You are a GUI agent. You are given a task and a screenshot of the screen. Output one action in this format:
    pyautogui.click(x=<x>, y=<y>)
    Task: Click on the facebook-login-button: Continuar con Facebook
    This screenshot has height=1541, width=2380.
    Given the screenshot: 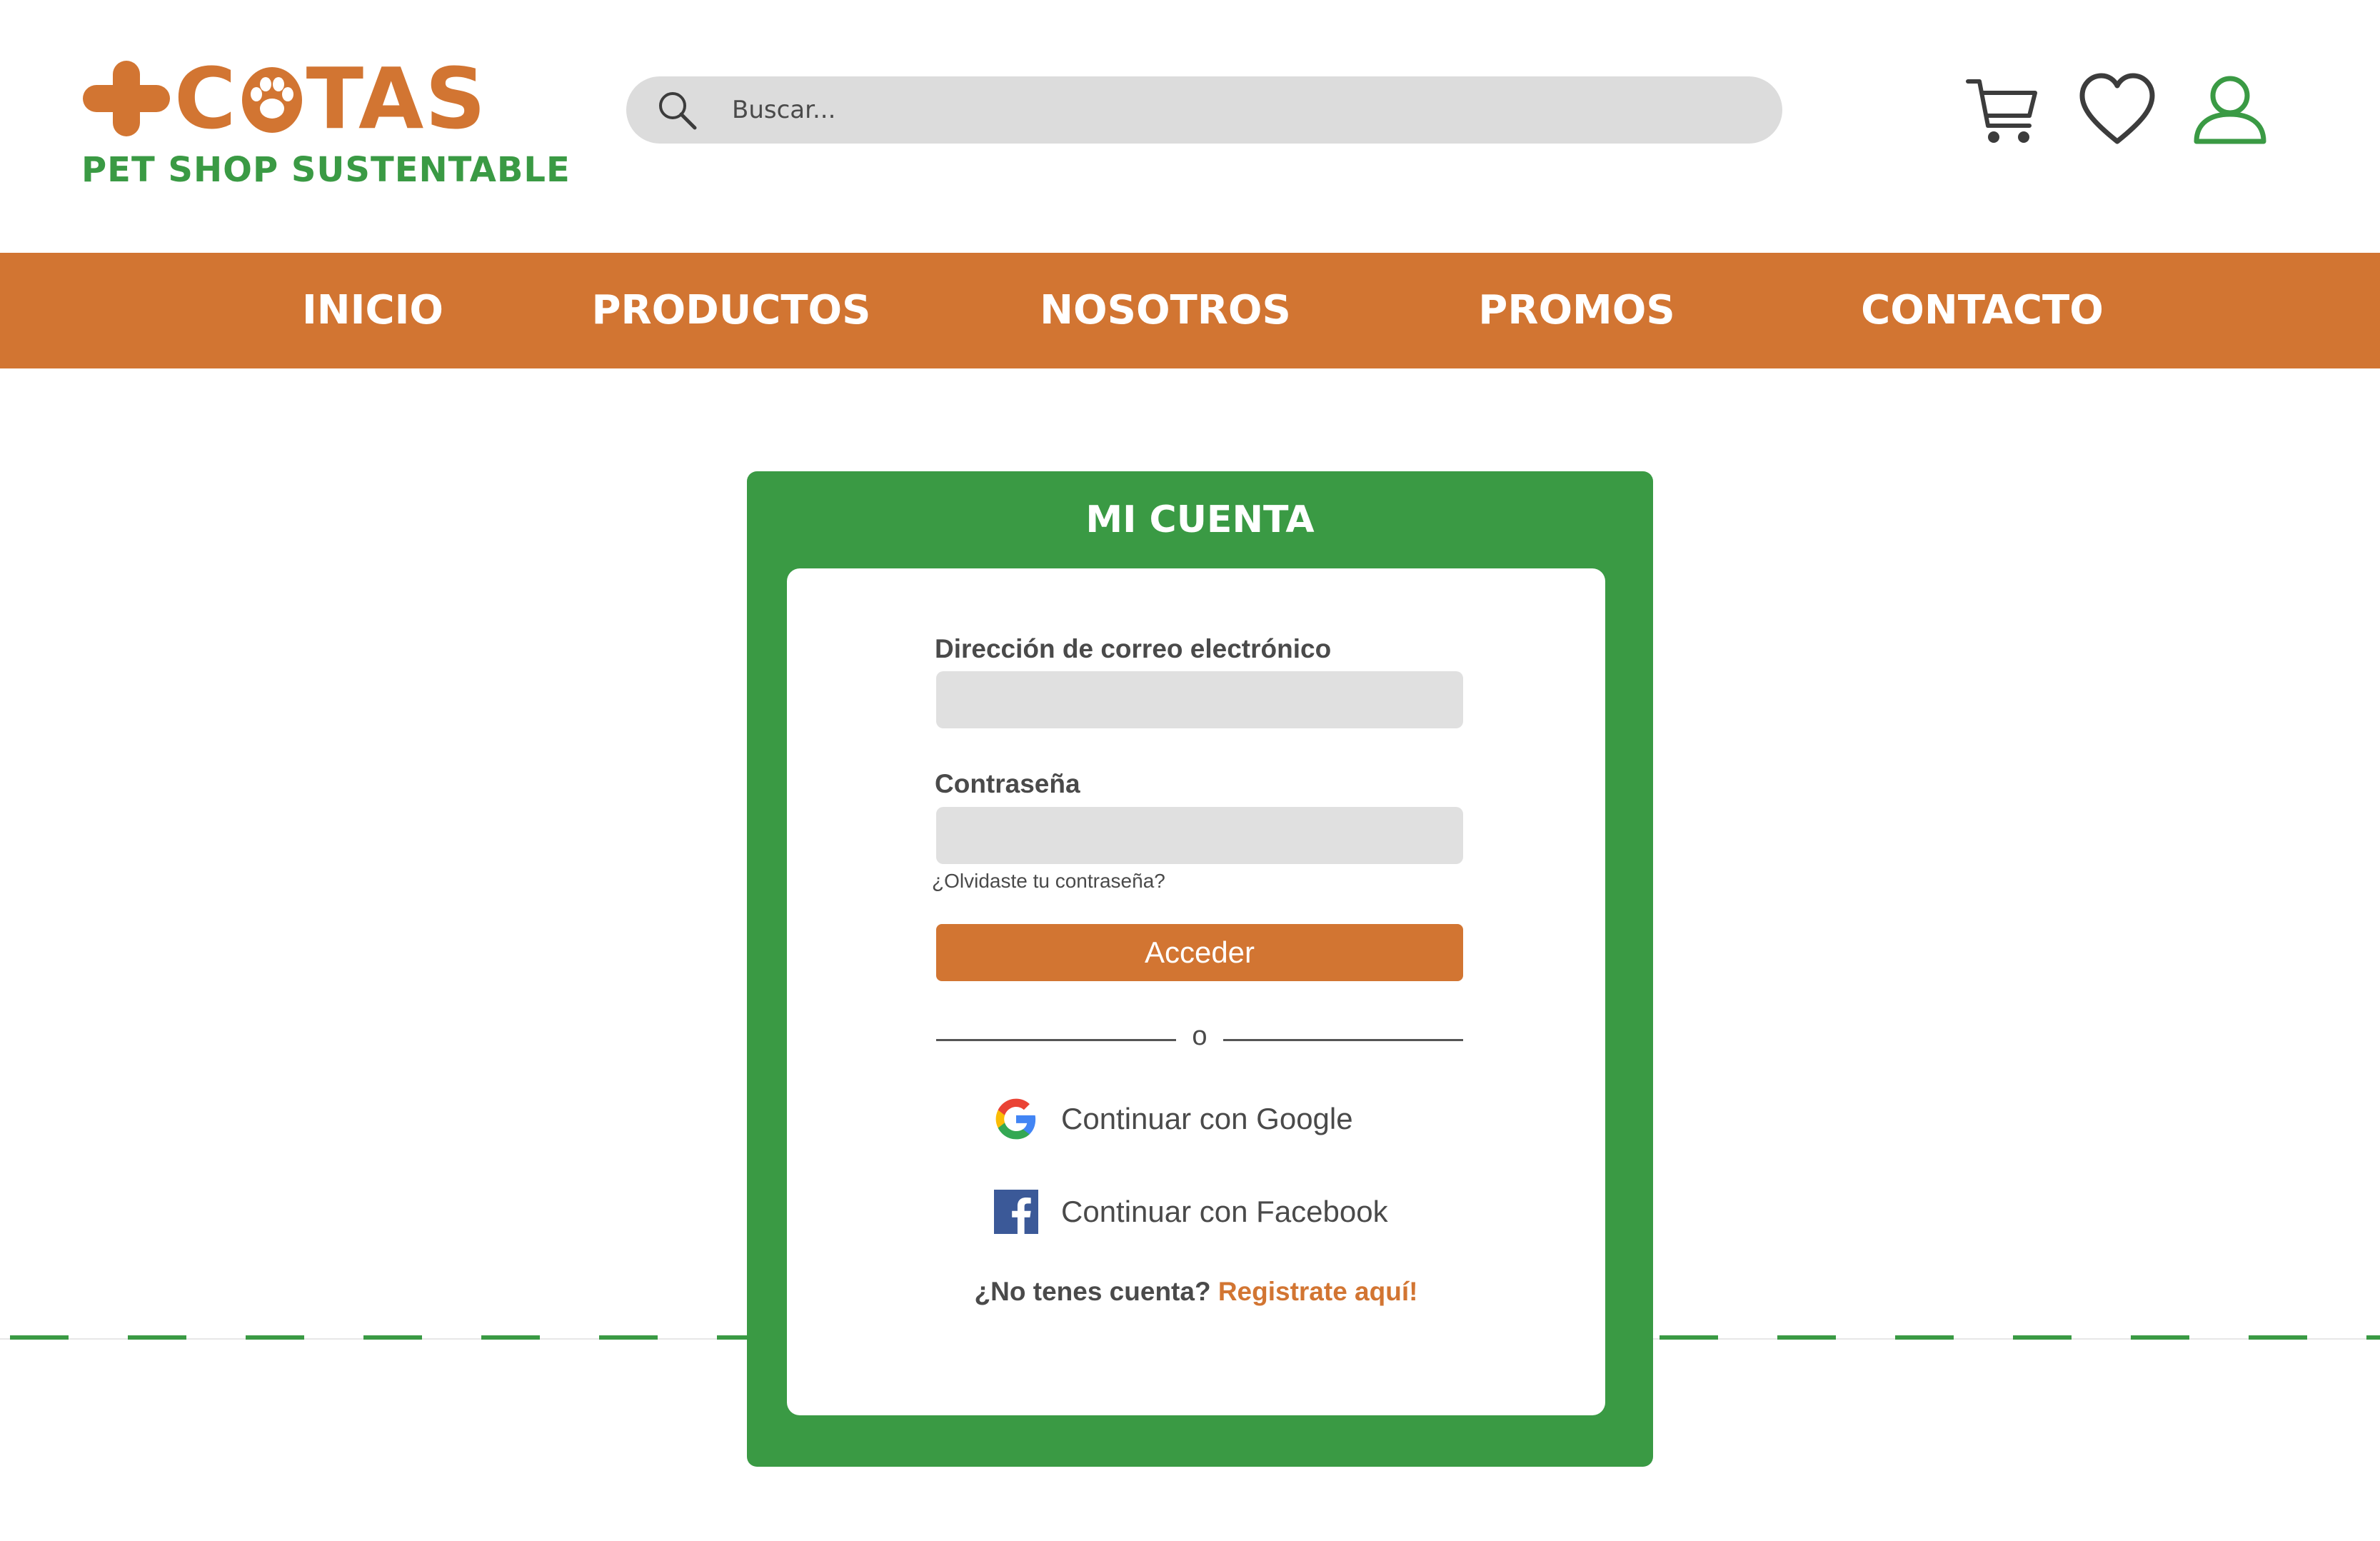 What is the action you would take?
    pyautogui.click(x=1191, y=1212)
    